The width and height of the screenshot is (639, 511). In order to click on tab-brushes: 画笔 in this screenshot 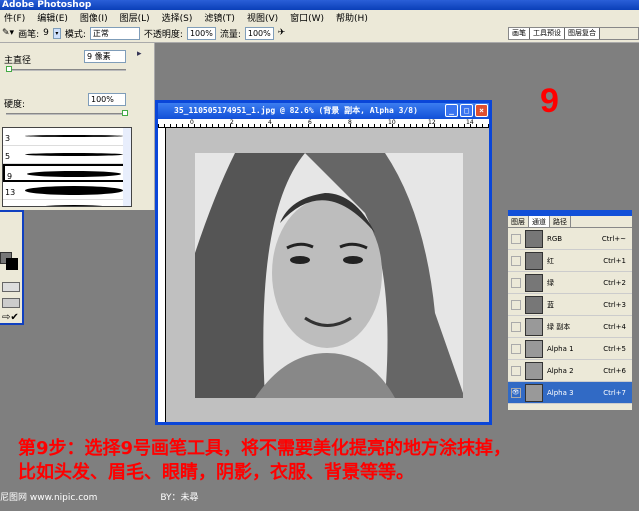, I will do `click(519, 33)`.